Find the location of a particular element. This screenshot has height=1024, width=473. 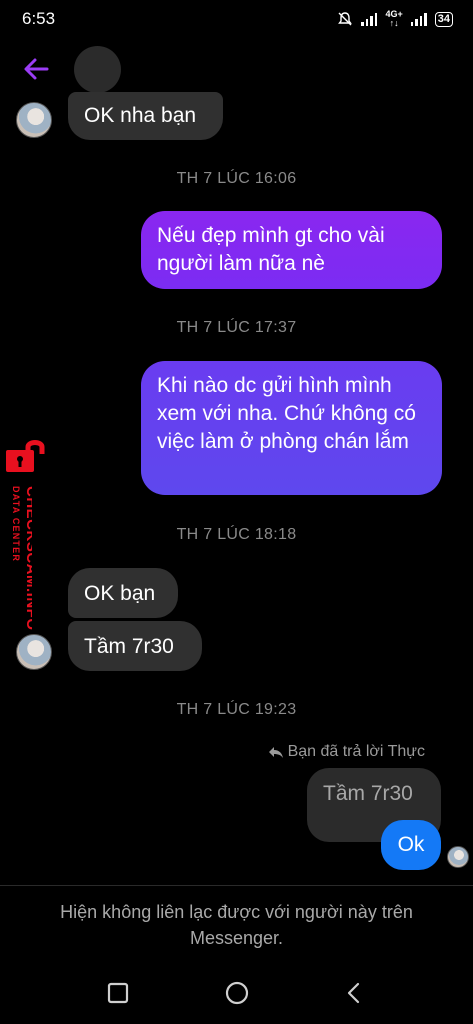

reply-label: Bạn đã trả lời Thực is located at coordinates (356, 751).